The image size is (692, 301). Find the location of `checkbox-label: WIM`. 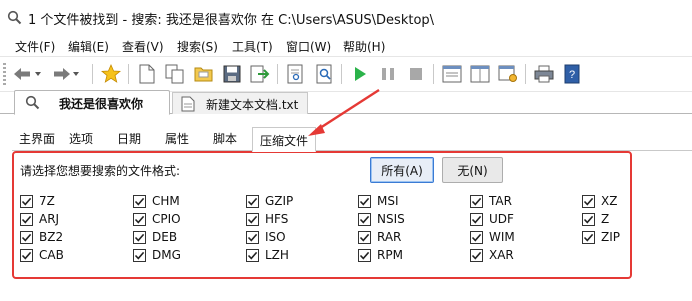

checkbox-label: WIM is located at coordinates (502, 237).